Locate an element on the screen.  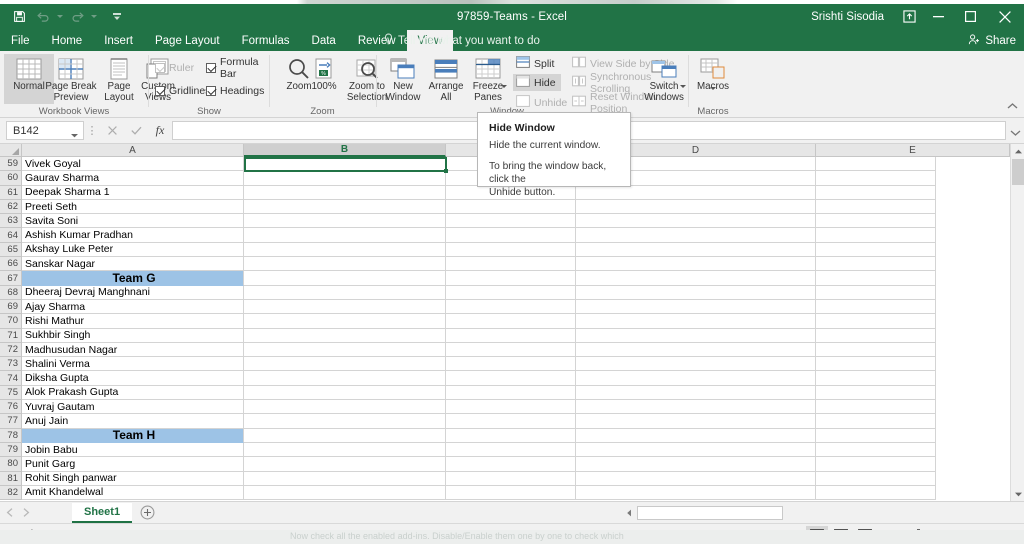
horizontal-scrollbar is located at coordinates (714, 513).